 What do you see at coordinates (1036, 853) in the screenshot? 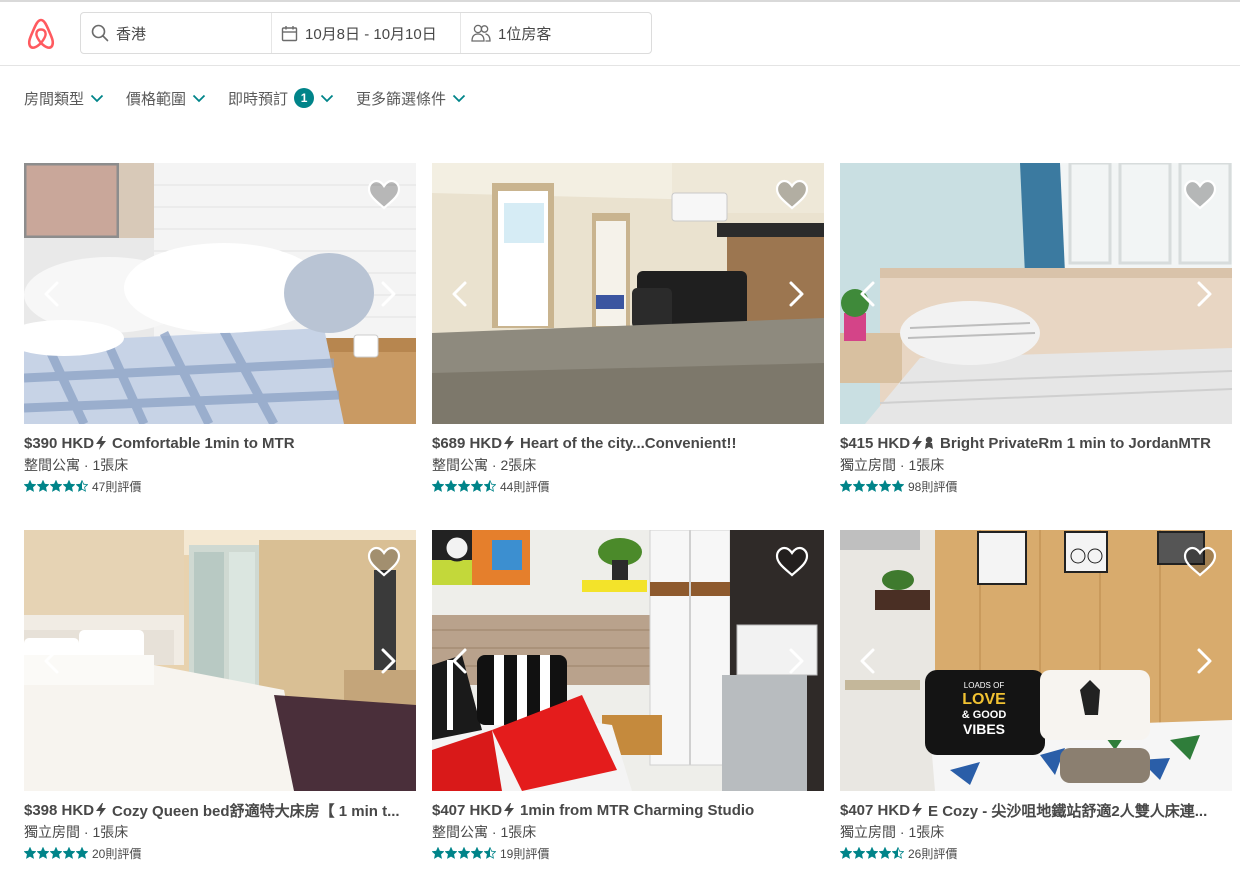
I see `listing-rating: 26則評價` at bounding box center [1036, 853].